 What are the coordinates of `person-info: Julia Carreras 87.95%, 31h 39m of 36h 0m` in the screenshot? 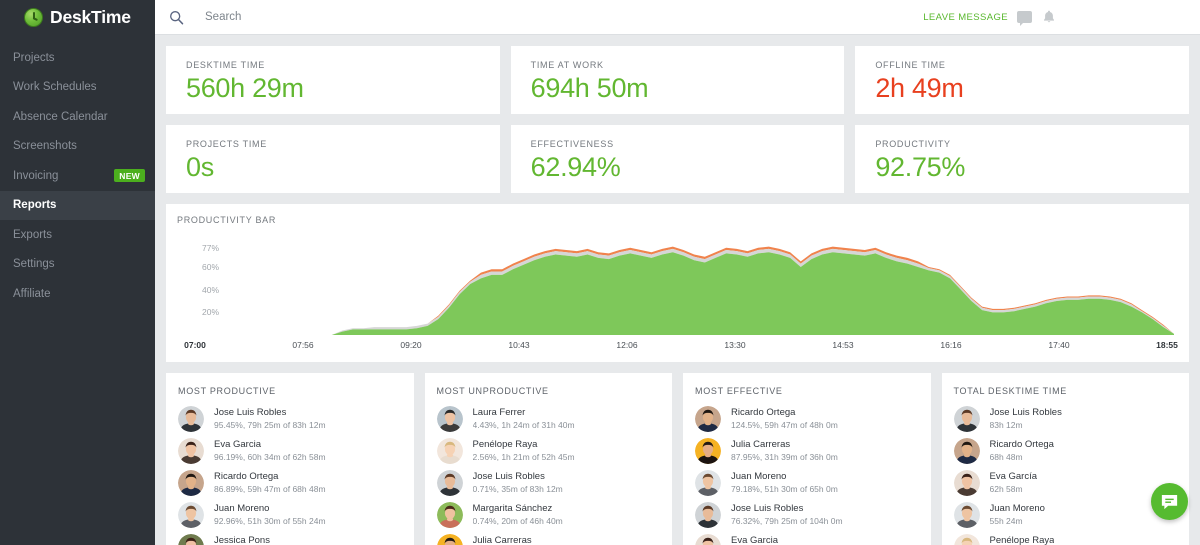 It's located at (784, 451).